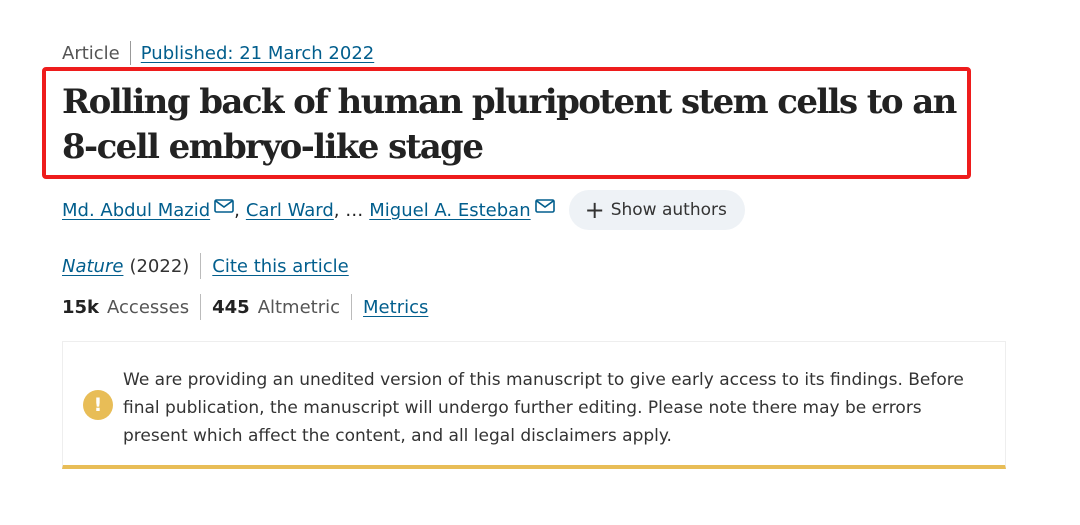  What do you see at coordinates (201, 266) in the screenshot?
I see `journal-divider` at bounding box center [201, 266].